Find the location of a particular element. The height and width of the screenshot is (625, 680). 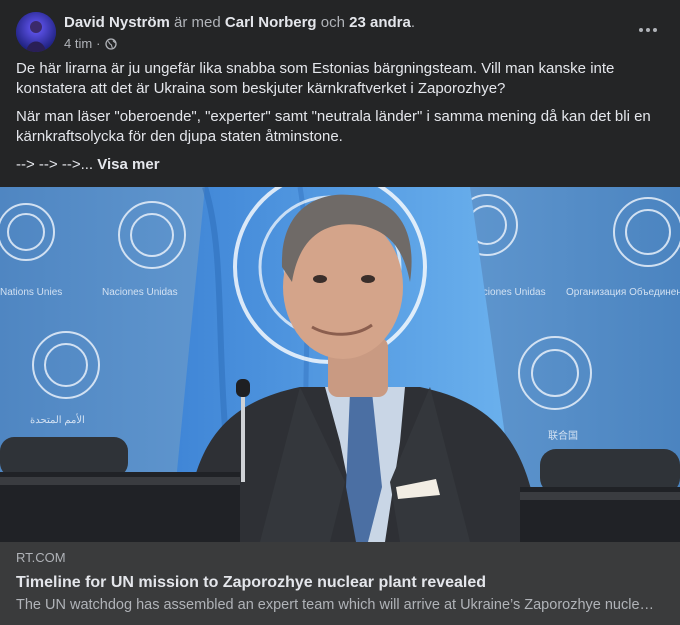

avatar-image is located at coordinates (36, 32).